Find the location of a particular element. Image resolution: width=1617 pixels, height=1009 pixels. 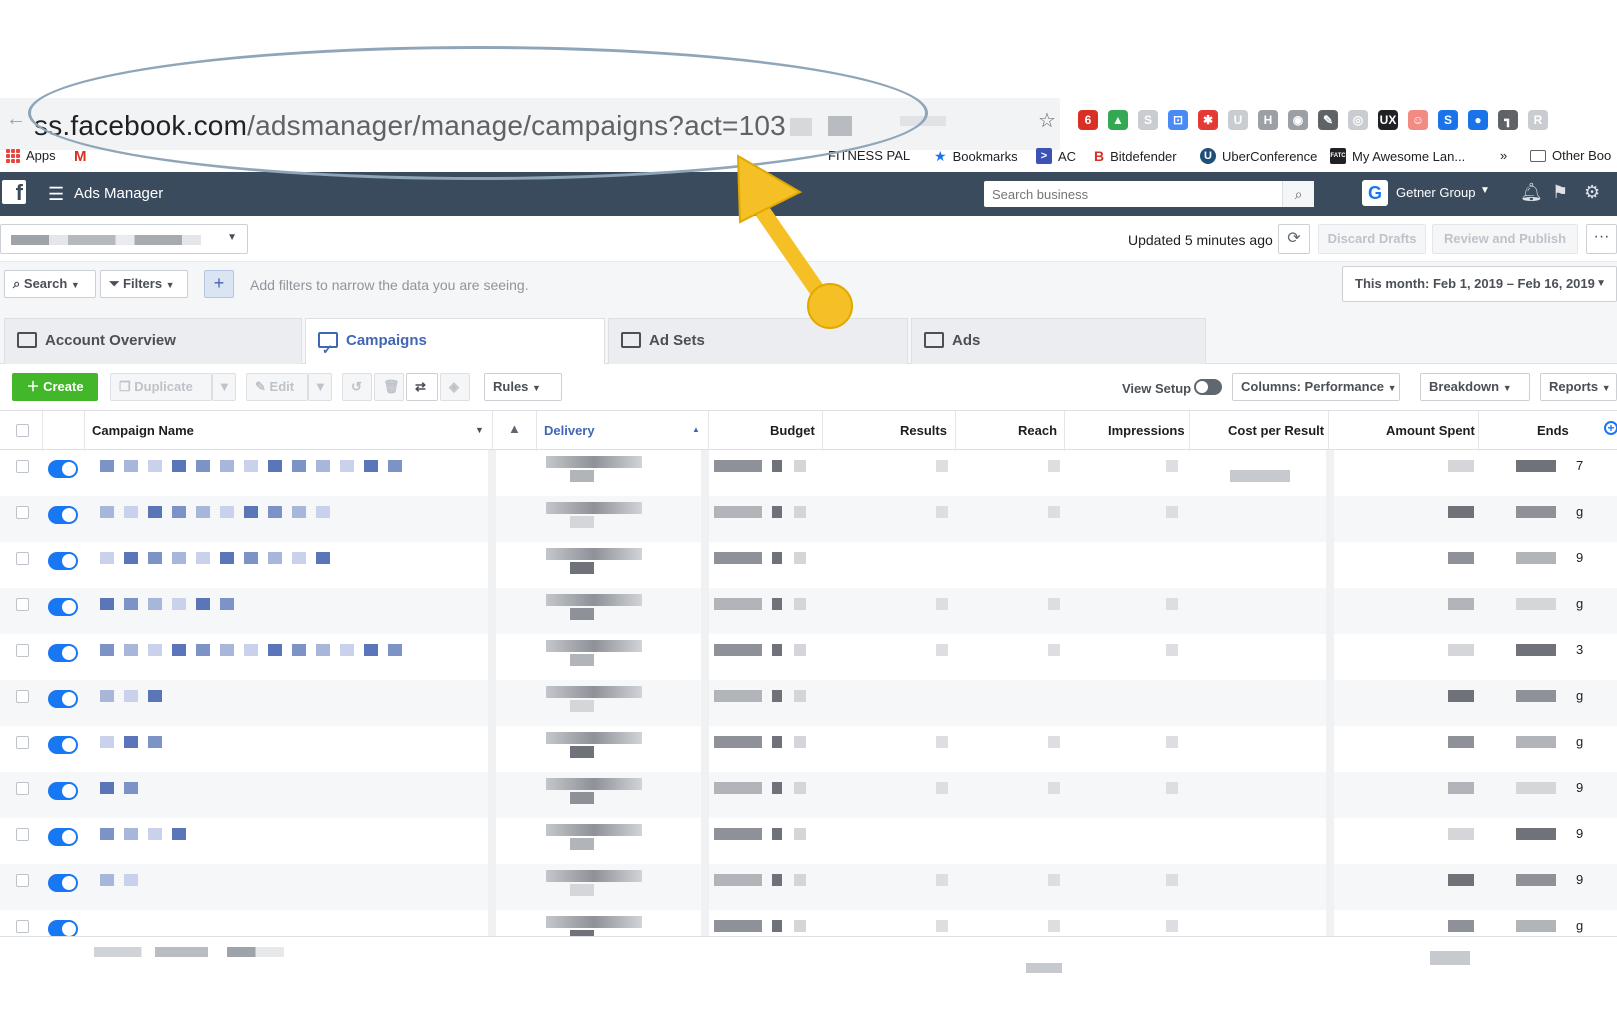

extension-icon: UX is located at coordinates (1388, 120).